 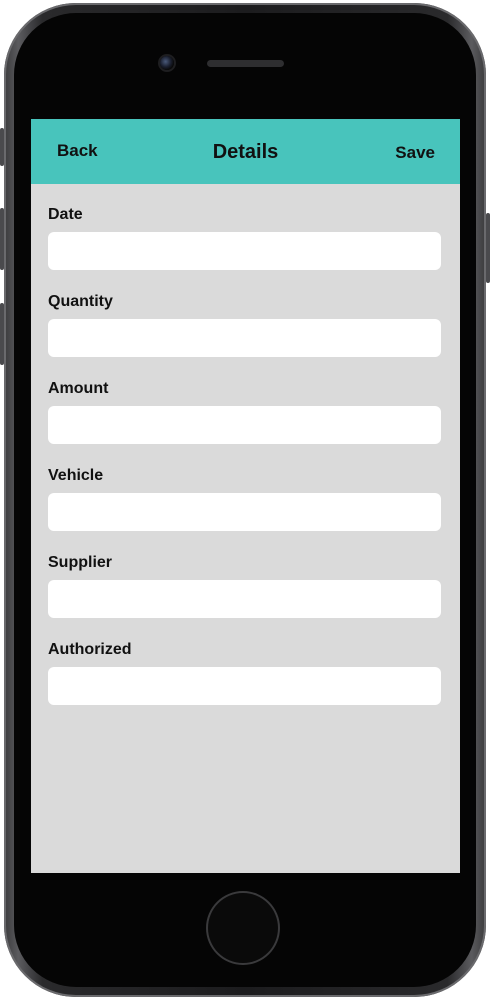 What do you see at coordinates (78, 388) in the screenshot?
I see `amount-label: Amount` at bounding box center [78, 388].